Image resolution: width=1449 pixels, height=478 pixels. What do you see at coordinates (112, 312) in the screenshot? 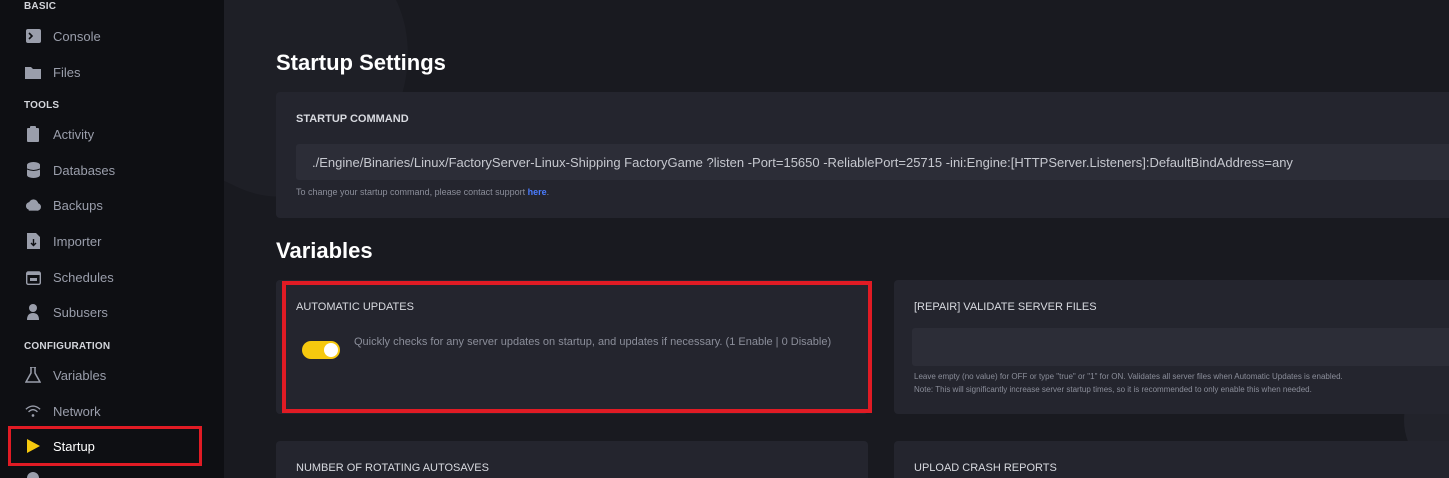
I see `sidebar-item-subusers: Subusers` at bounding box center [112, 312].